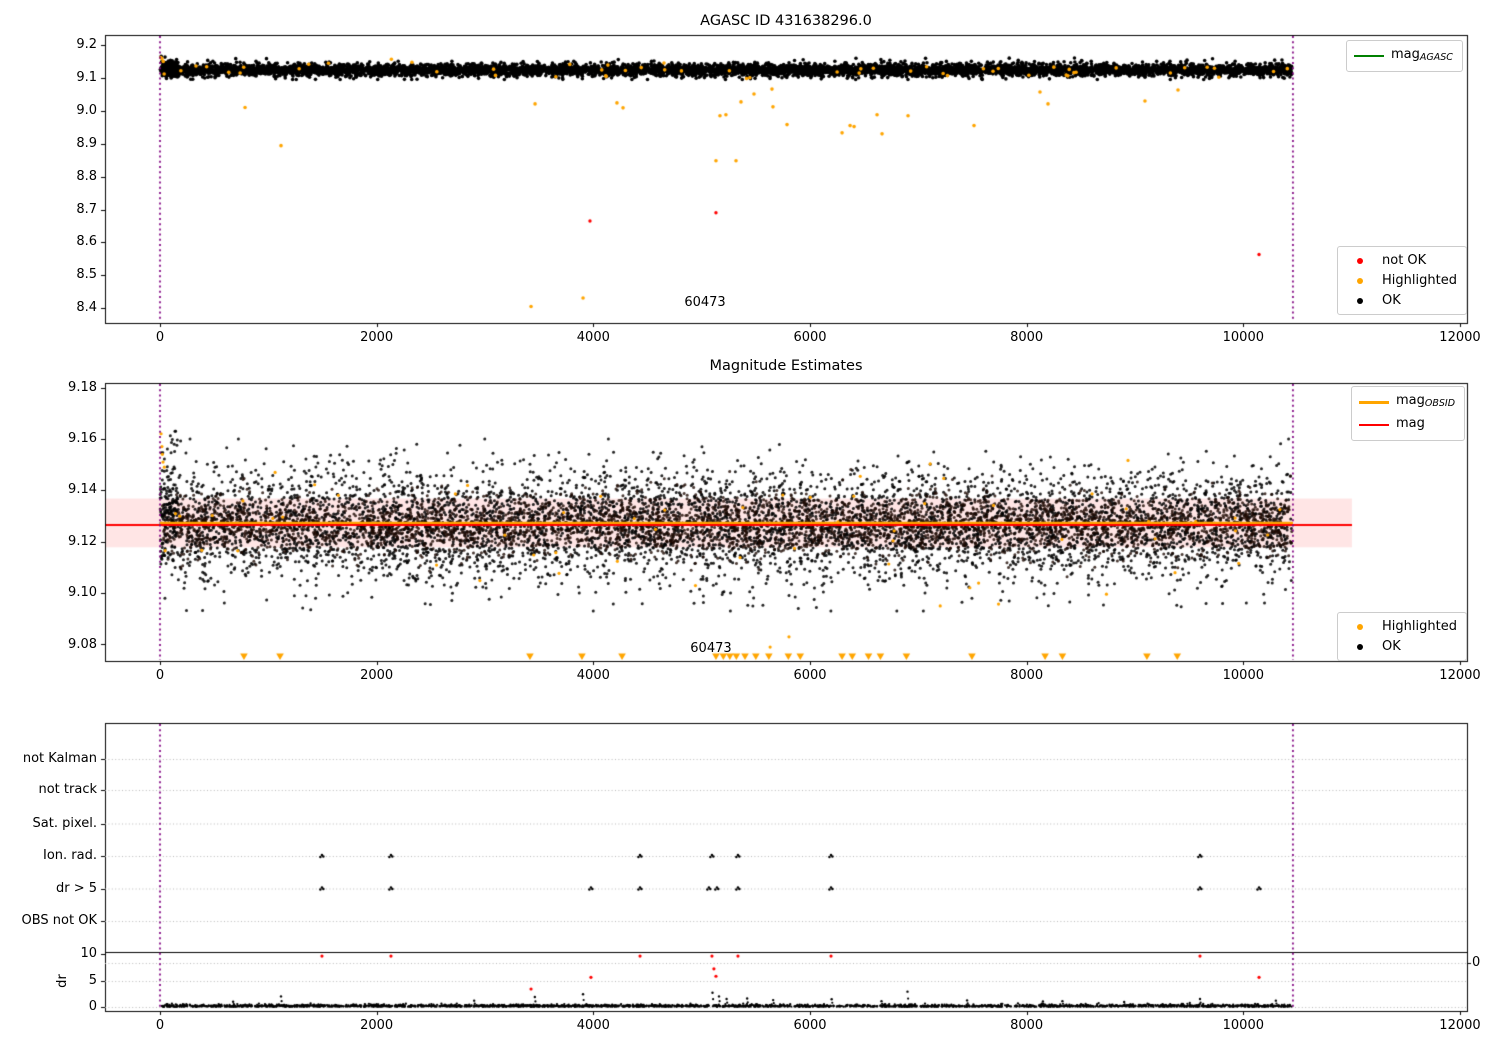 The image size is (1500, 1050). What do you see at coordinates (1404, 260) in the screenshot?
I see `legend-label: not OK` at bounding box center [1404, 260].